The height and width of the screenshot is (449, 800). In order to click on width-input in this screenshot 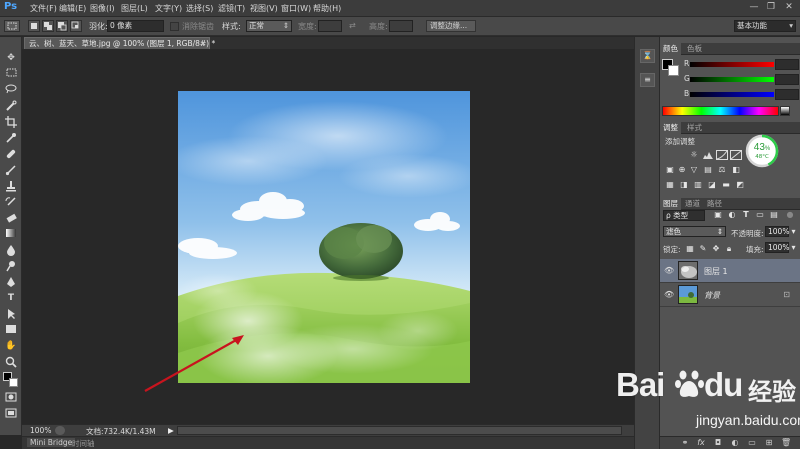, I will do `click(330, 26)`.